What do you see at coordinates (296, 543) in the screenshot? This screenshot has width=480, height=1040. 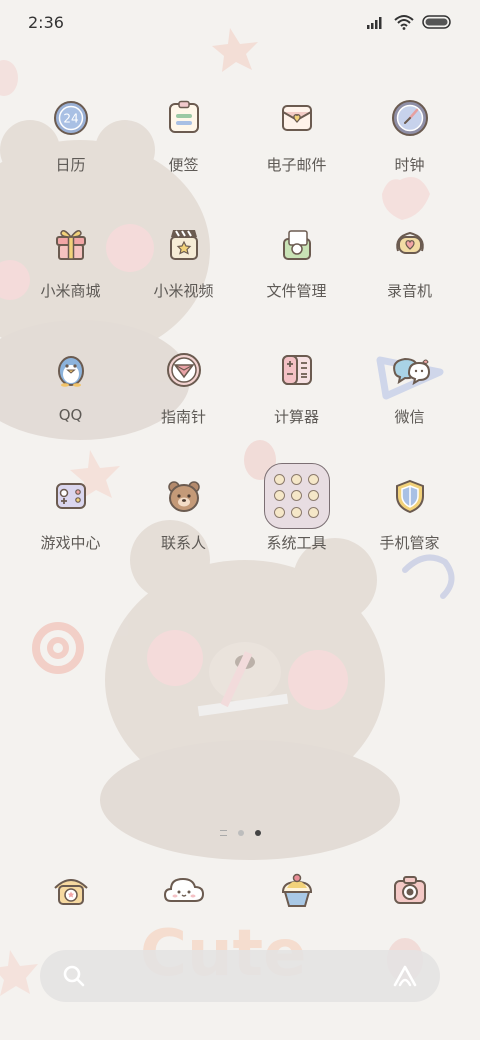 I see `app-label: 系统工具` at bounding box center [296, 543].